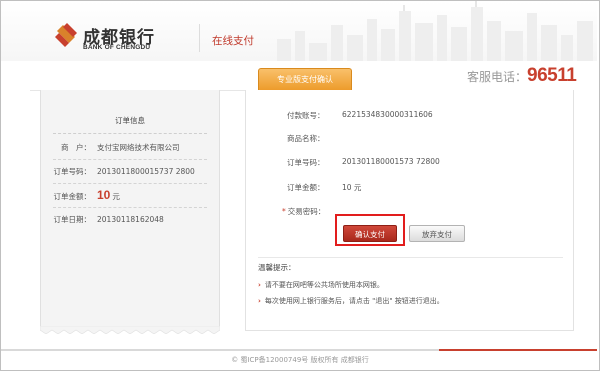 The image size is (600, 371). Describe the element at coordinates (306, 115) in the screenshot. I see `account-label: 付款账号：` at that location.